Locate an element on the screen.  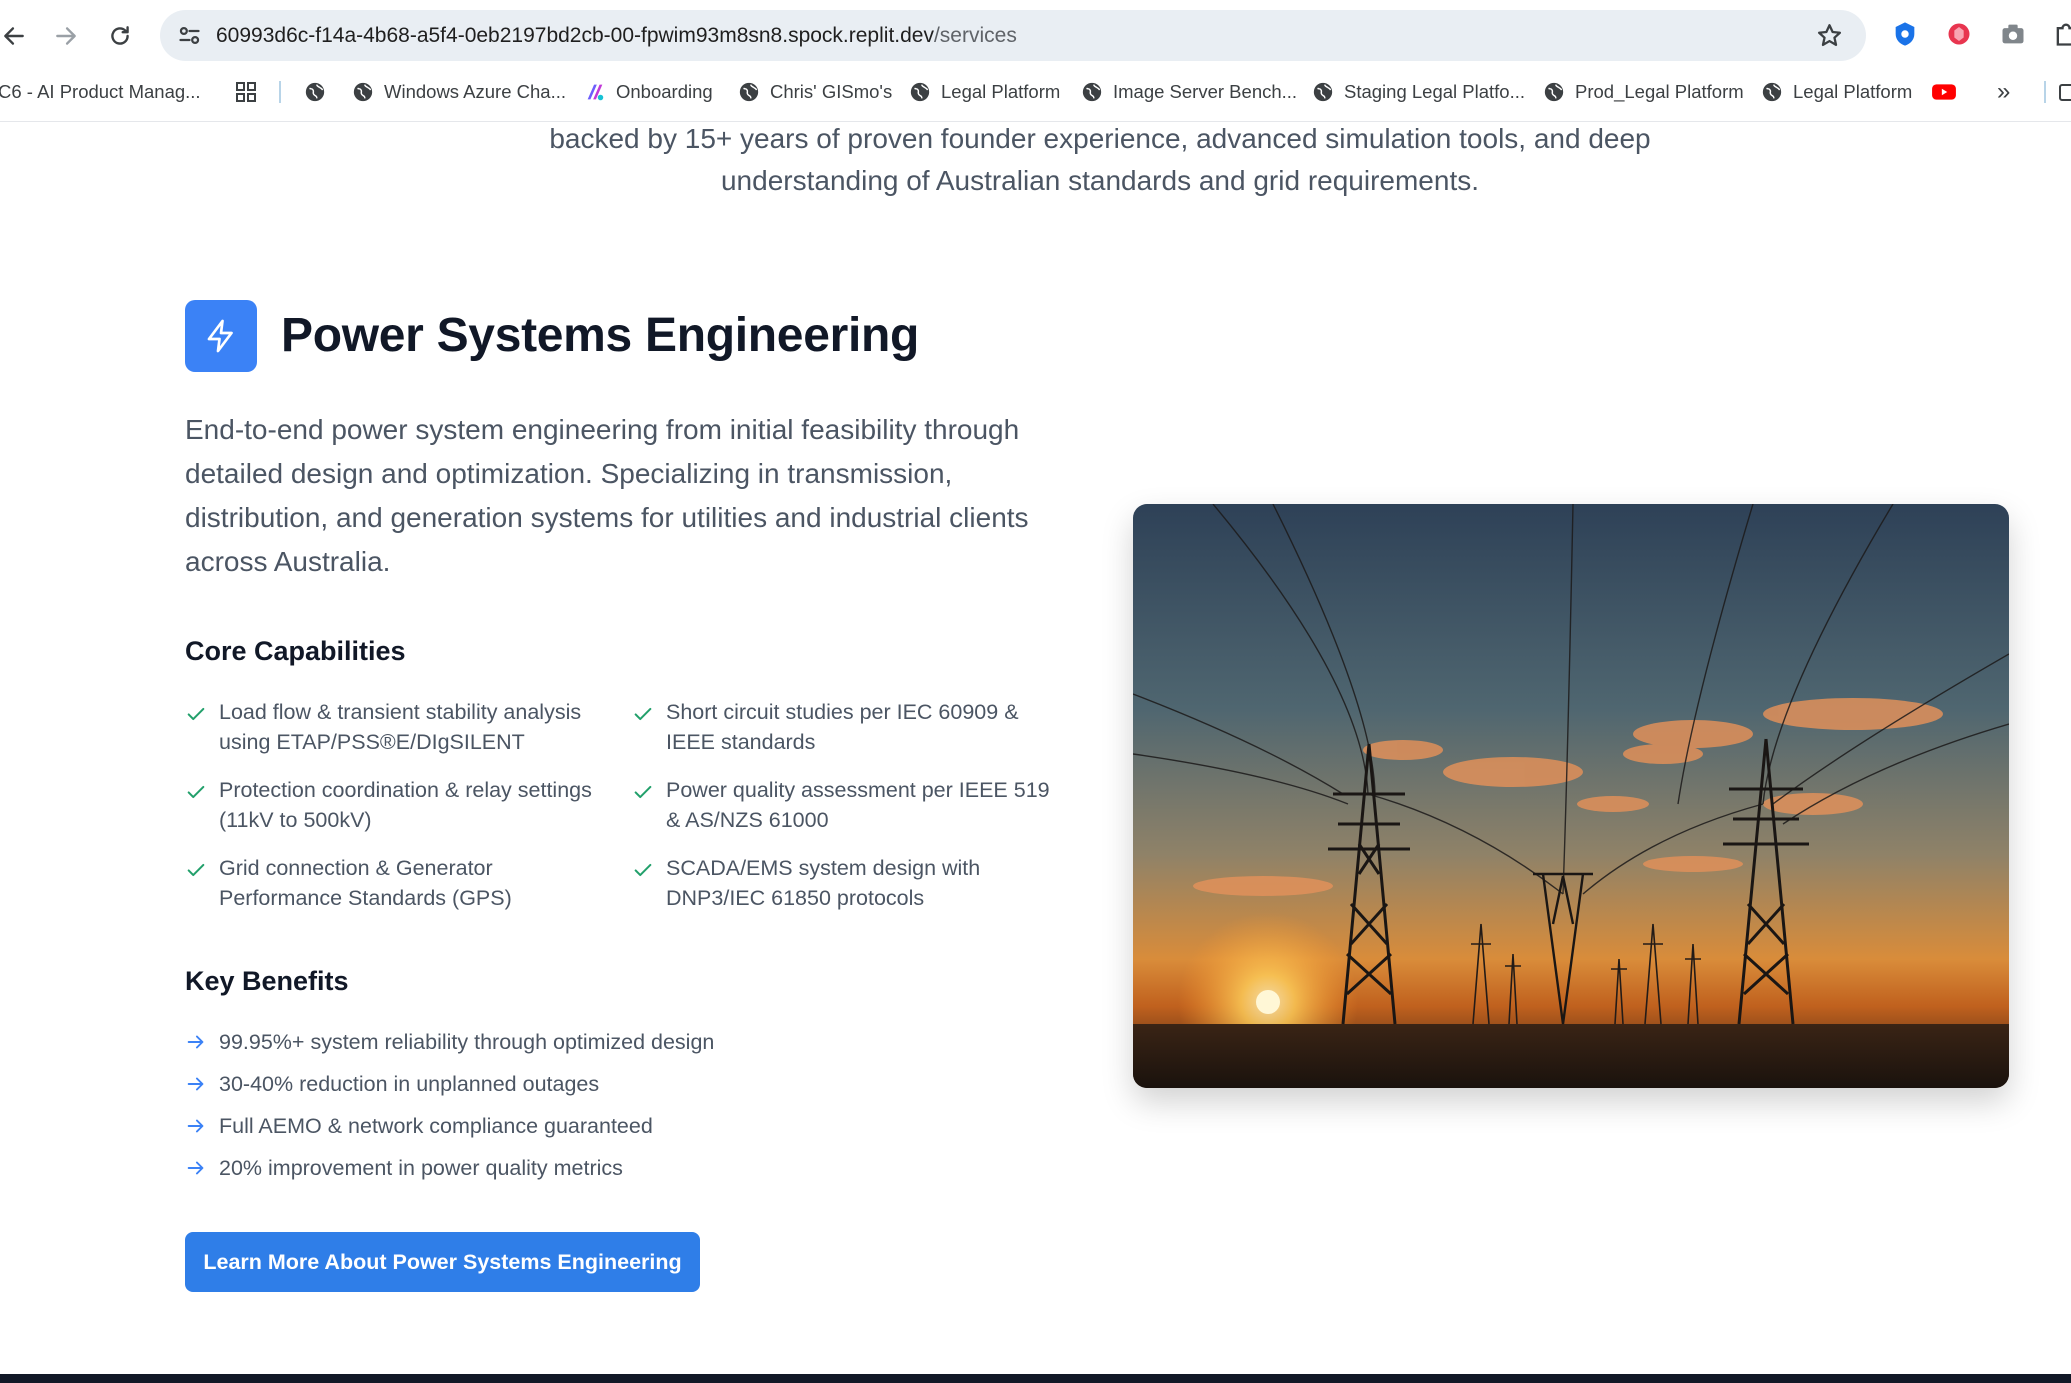
benefit-text: 20% improvement in power quality metrics is located at coordinates (421, 1168).